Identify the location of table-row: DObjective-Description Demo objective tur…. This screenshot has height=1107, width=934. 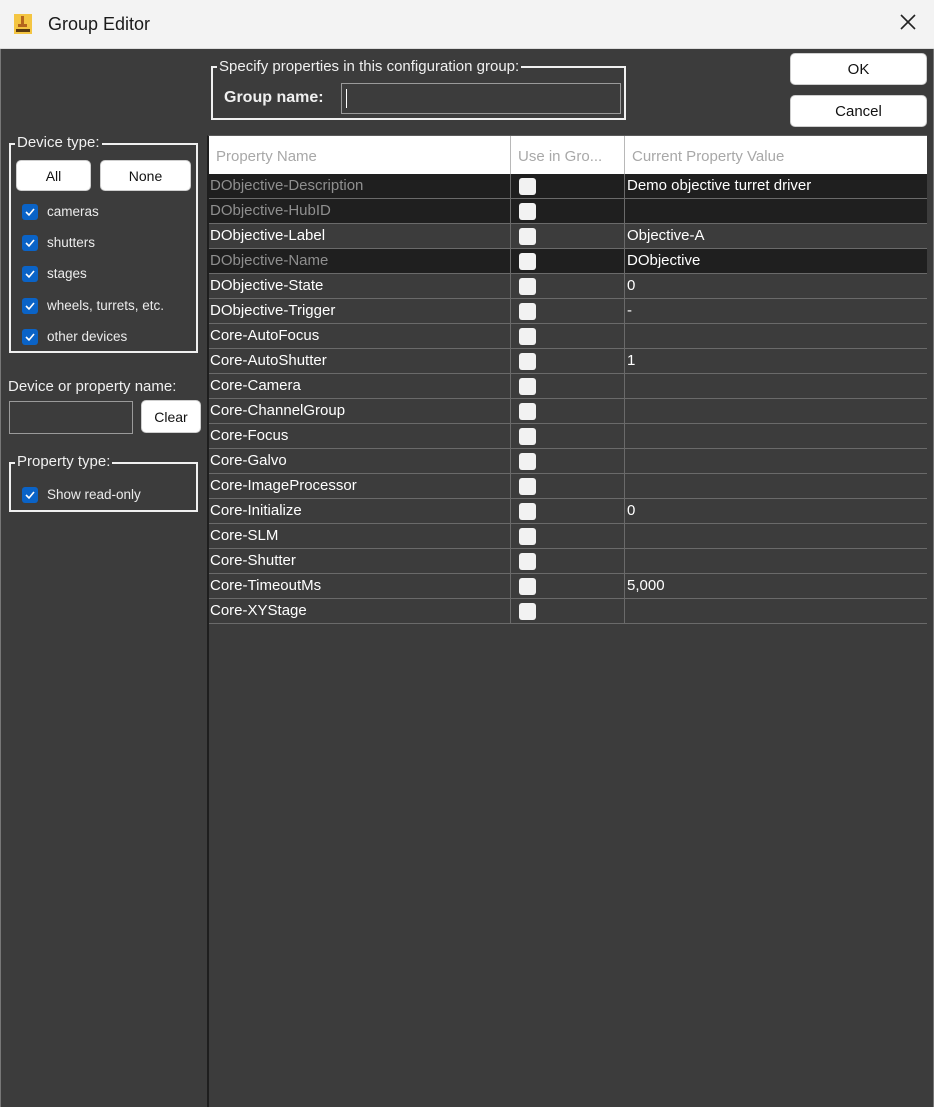
(568, 186).